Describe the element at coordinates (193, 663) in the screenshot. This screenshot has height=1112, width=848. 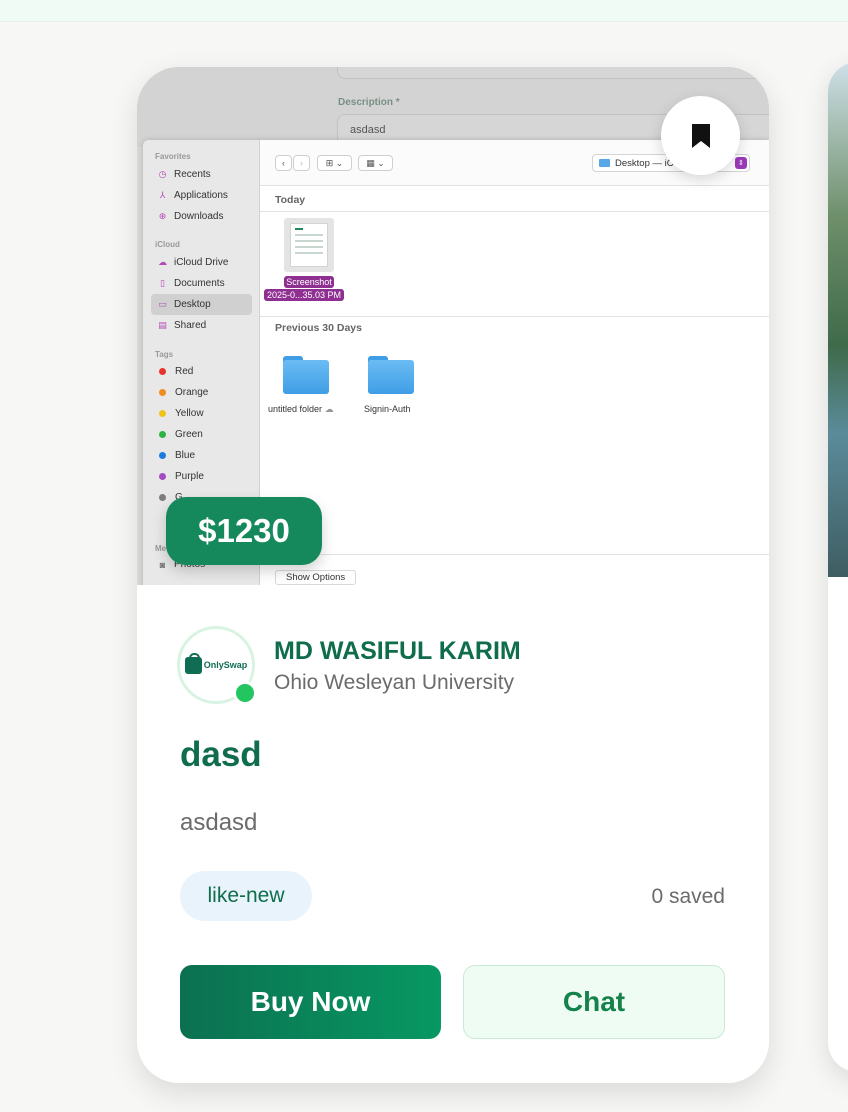
I see `shopping-bag-icon` at that location.